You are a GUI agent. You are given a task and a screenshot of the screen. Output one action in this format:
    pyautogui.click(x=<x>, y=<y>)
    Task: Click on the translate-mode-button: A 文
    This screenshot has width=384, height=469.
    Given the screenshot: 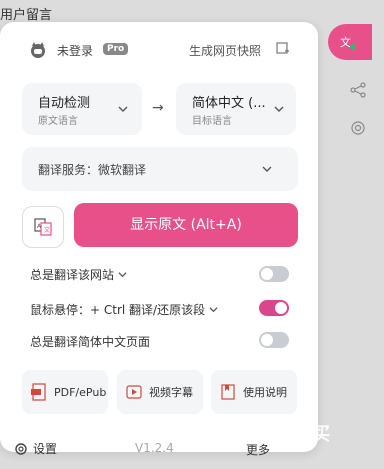 What is the action you would take?
    pyautogui.click(x=43, y=227)
    